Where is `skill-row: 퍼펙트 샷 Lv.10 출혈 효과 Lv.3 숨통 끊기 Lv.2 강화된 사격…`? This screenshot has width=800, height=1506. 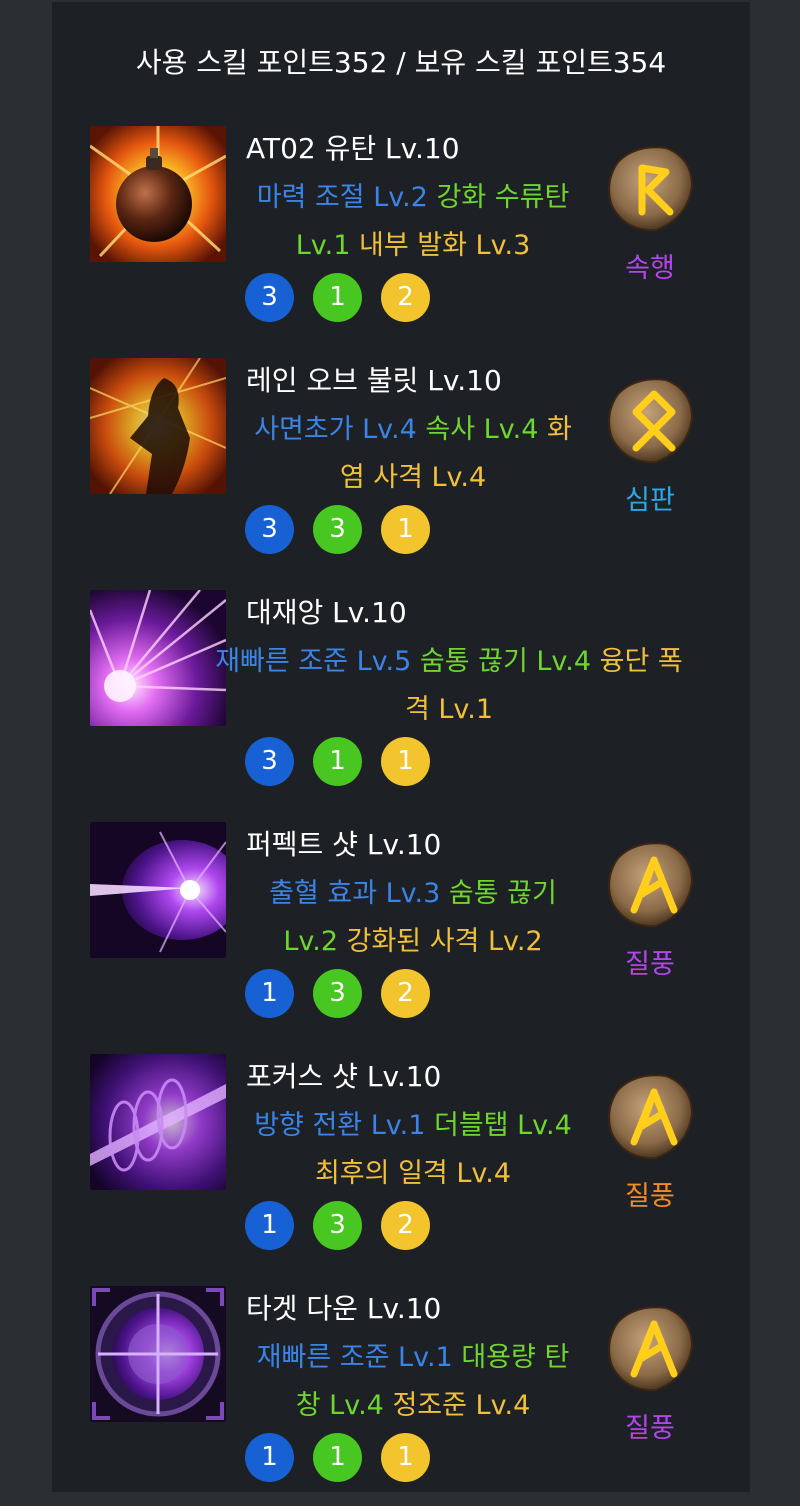
skill-row: 퍼펙트 샷 Lv.10 출혈 효과 Lv.3 숨통 끊기 Lv.2 강화된 사격… is located at coordinates (401, 932).